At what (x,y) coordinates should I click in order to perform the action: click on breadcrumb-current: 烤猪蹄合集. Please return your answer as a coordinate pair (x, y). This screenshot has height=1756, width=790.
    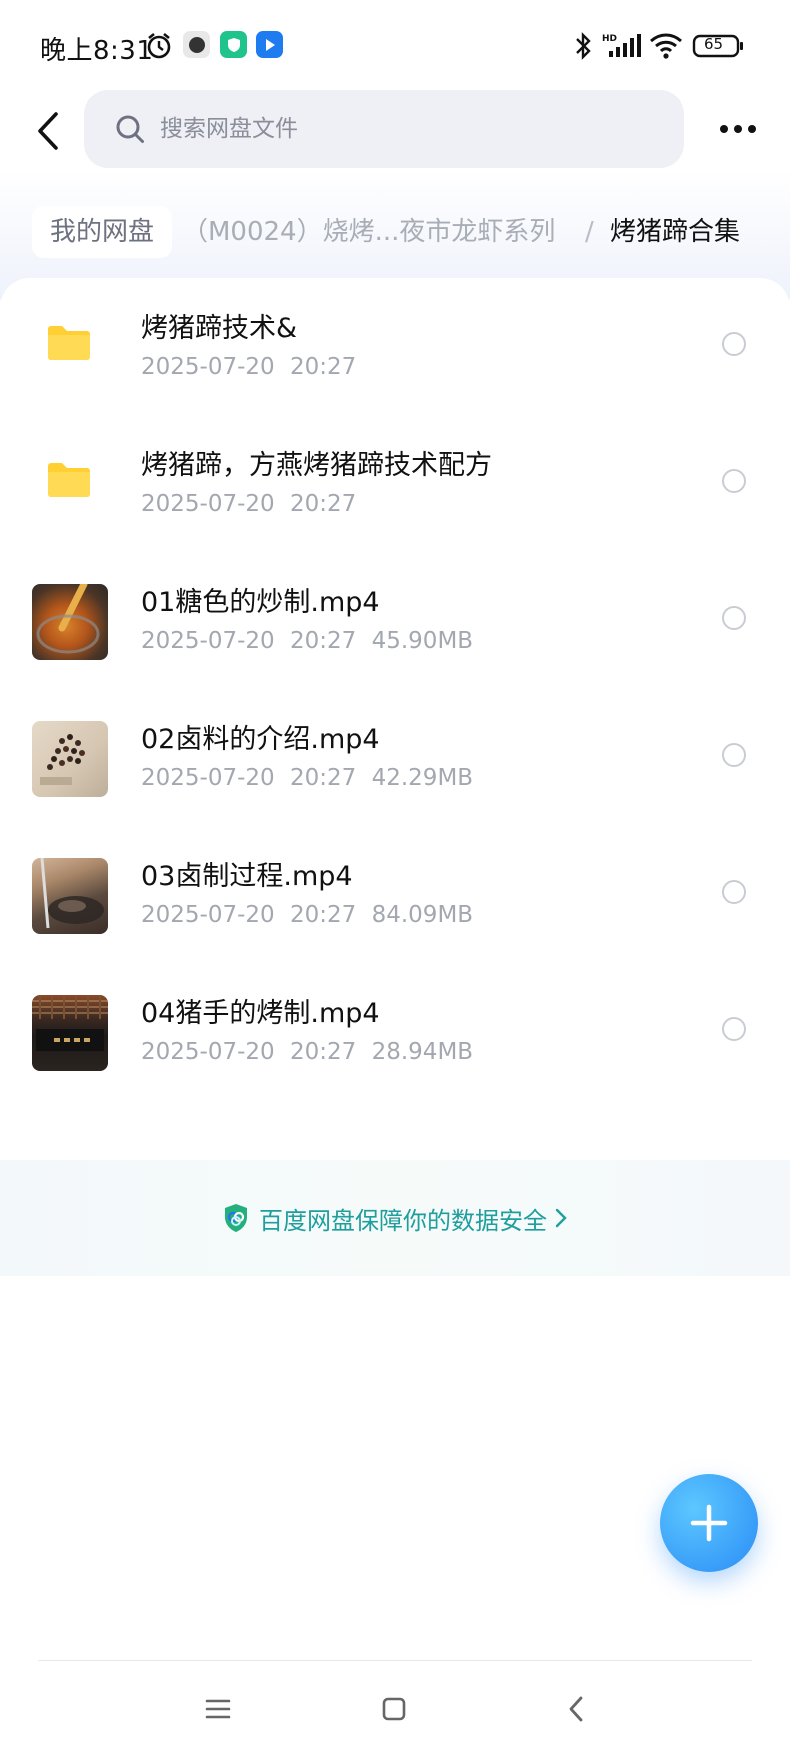
    Looking at the image, I should click on (675, 232).